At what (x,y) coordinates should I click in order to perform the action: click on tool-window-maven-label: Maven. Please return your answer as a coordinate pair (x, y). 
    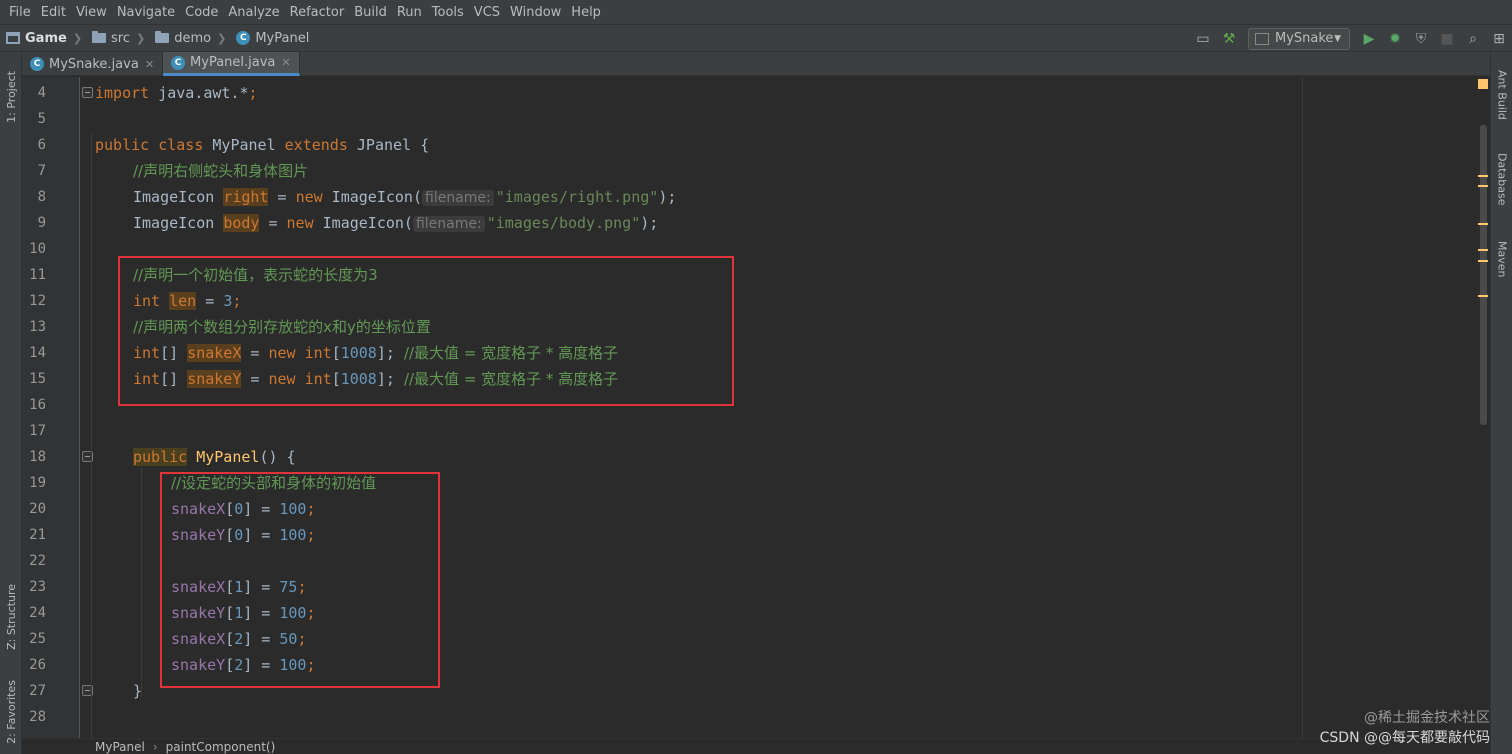
    Looking at the image, I should click on (1502, 259).